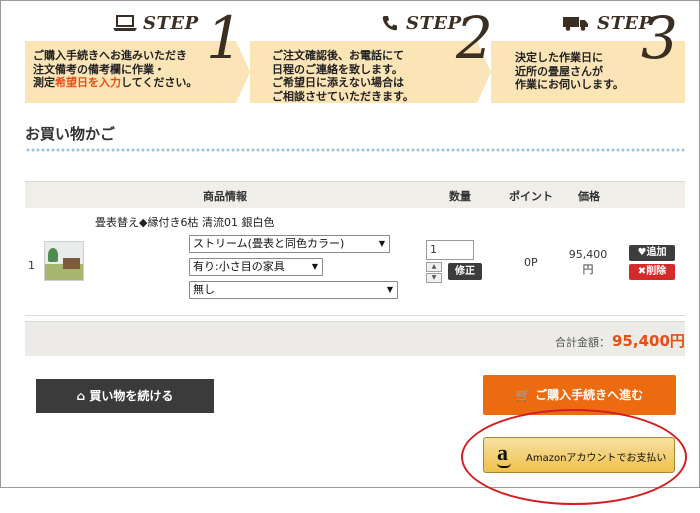  I want to click on close-icon: ✖, so click(642, 271).